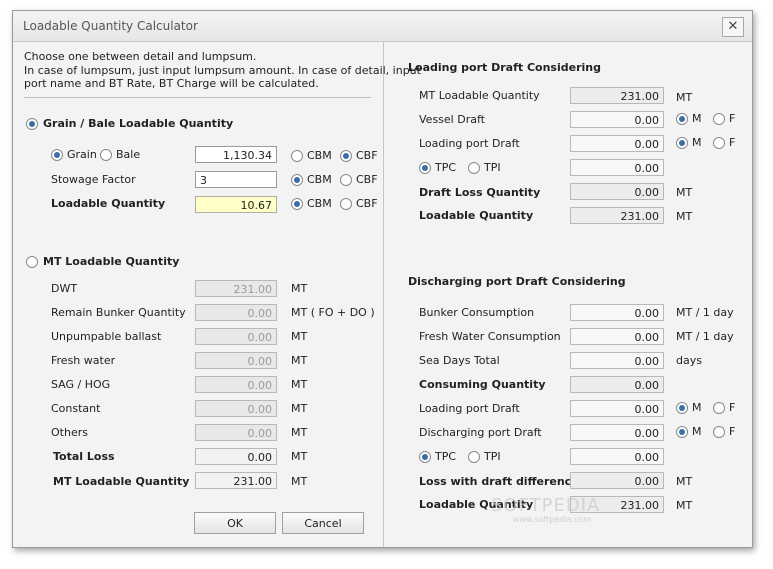 The height and width of the screenshot is (569, 773). Describe the element at coordinates (617, 336) in the screenshot. I see `fresh-water-consumption-input: 0.00` at that location.